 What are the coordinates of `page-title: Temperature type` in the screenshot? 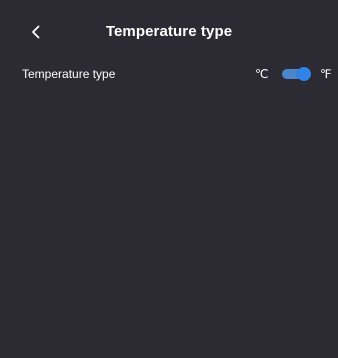 It's located at (169, 31).